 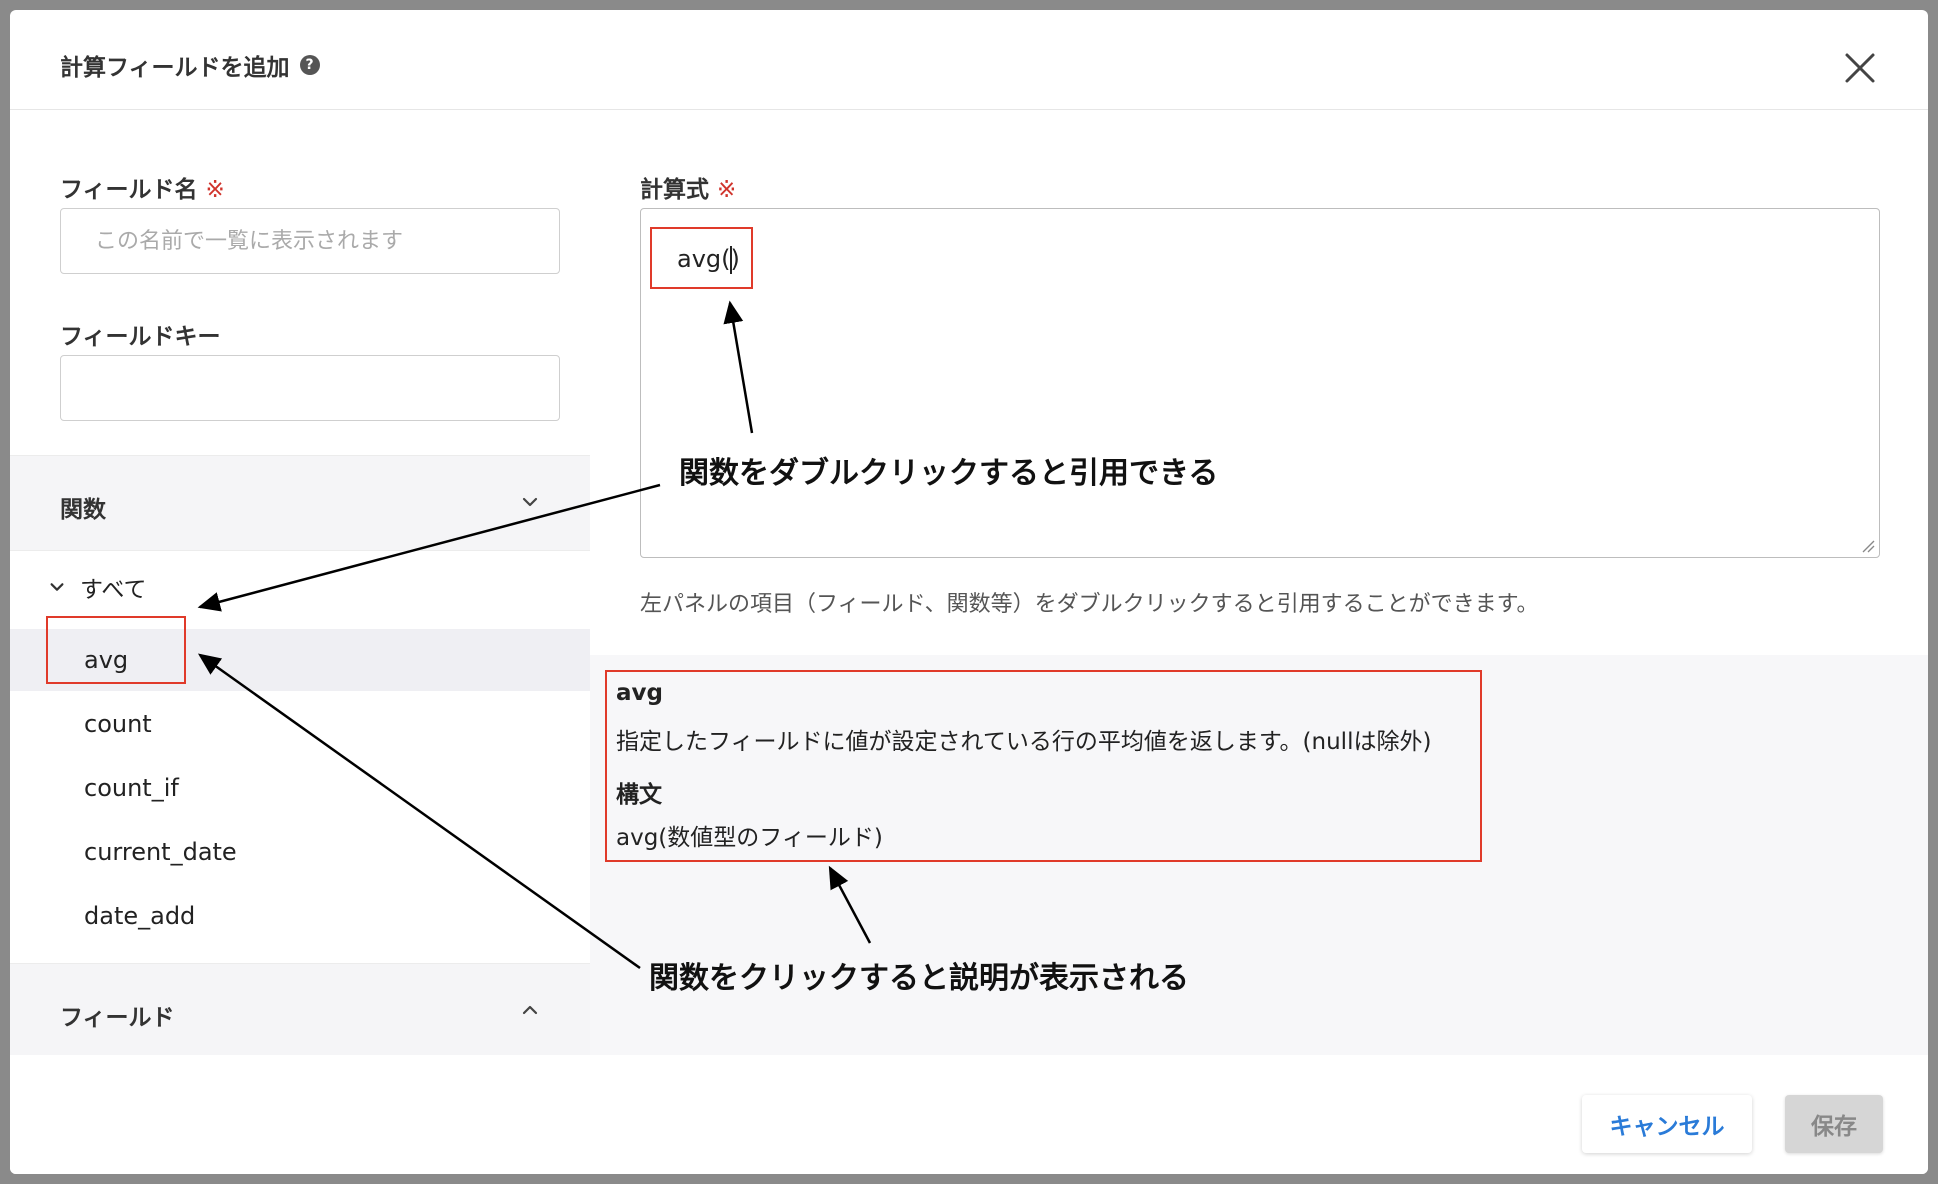 I want to click on all-group-header: すべて, so click(x=97, y=587).